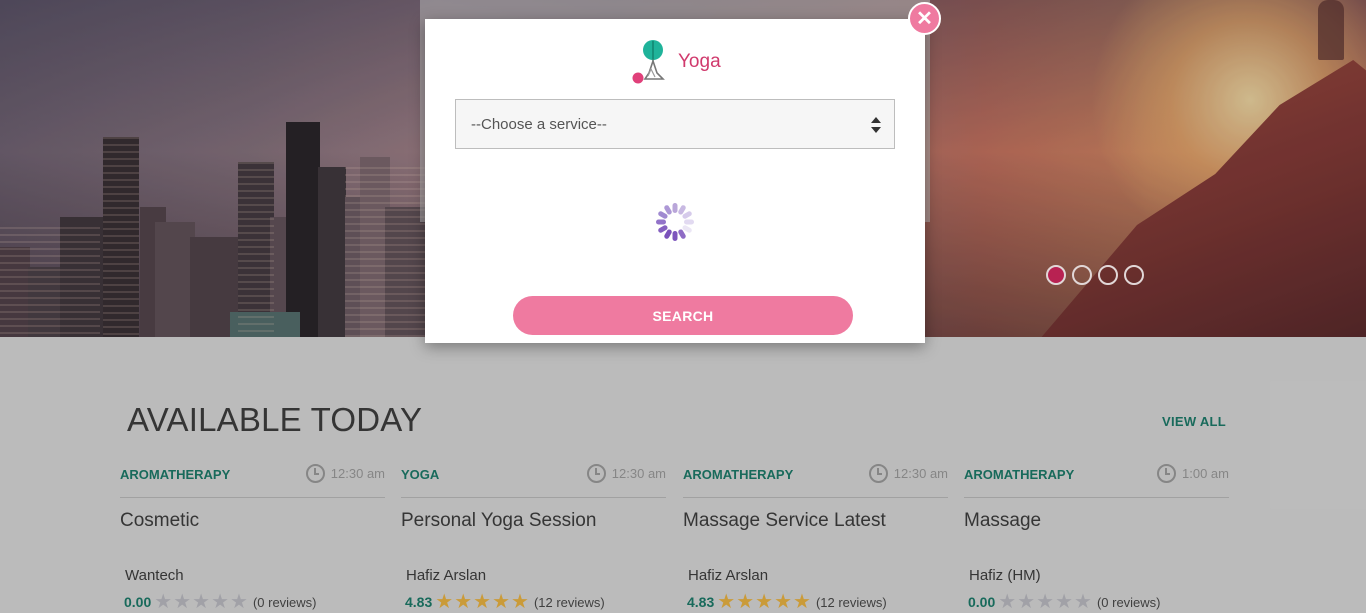 The height and width of the screenshot is (613, 1366). I want to click on service-select: --Choose a service--, so click(675, 124).